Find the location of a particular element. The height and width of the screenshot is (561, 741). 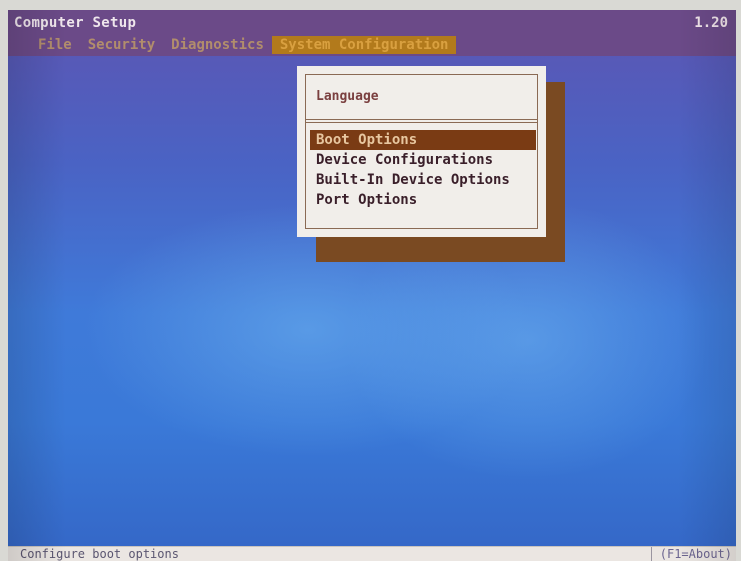

menu-option-built-in-device-options: Built-In Device Options is located at coordinates (423, 180).